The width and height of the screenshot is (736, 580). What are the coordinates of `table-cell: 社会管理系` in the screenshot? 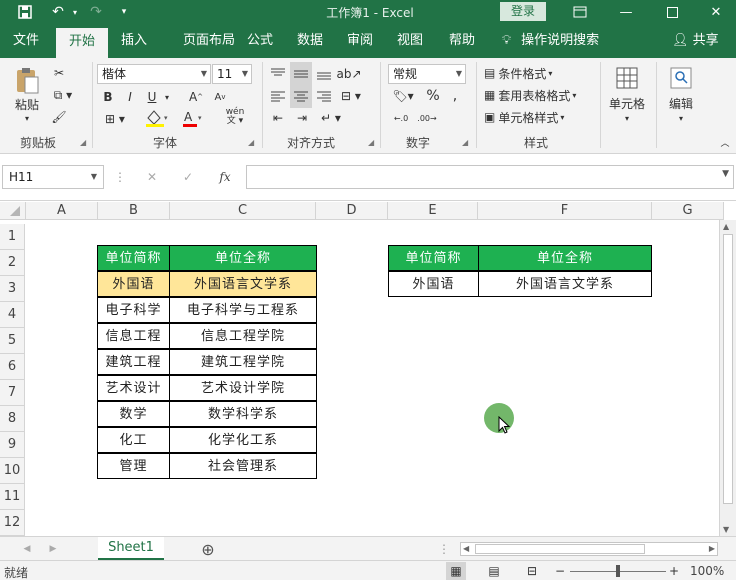 It's located at (243, 466).